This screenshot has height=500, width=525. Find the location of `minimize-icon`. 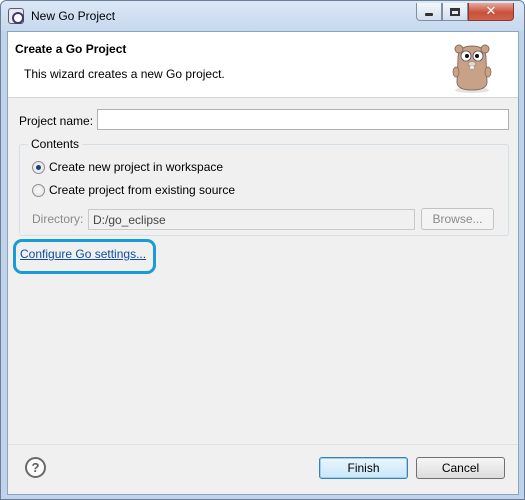

minimize-icon is located at coordinates (429, 14).